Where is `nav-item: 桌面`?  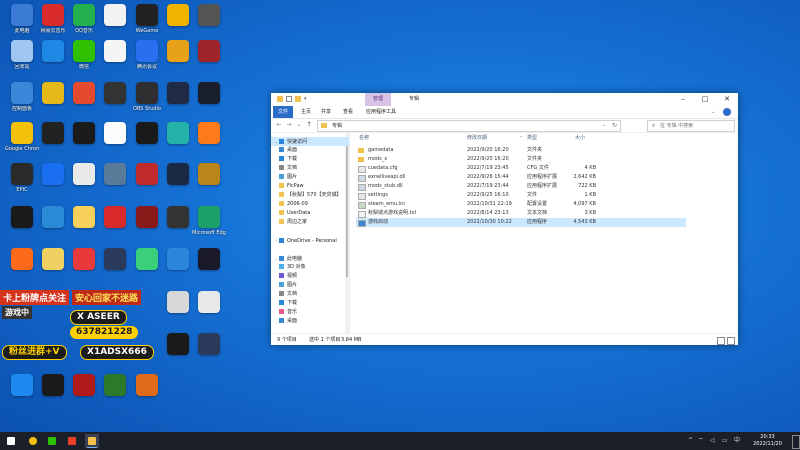
nav-item: 桌面 is located at coordinates (310, 321).